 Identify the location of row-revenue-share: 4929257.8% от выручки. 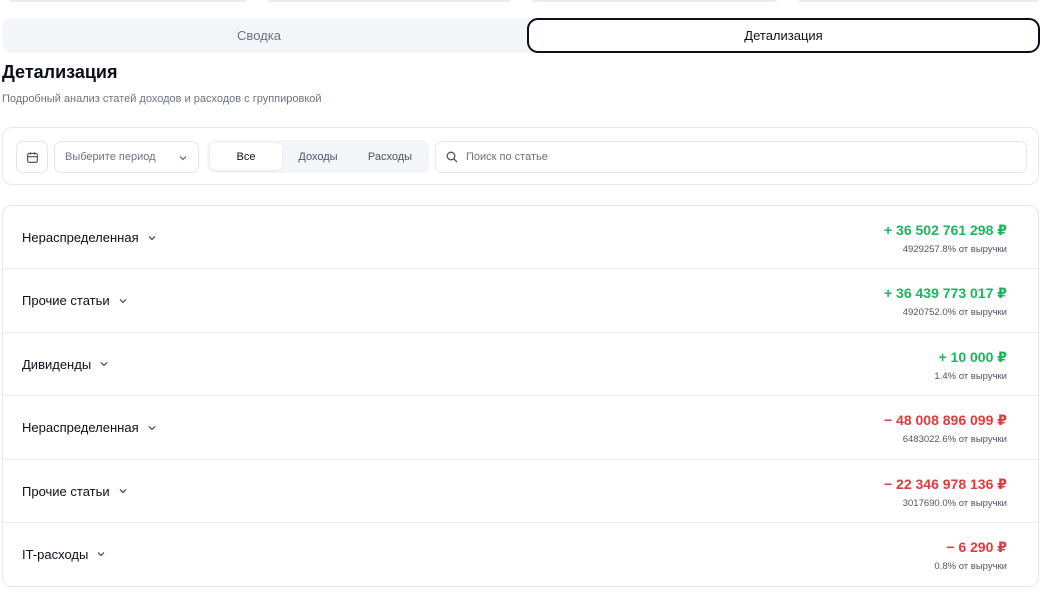
(954, 249).